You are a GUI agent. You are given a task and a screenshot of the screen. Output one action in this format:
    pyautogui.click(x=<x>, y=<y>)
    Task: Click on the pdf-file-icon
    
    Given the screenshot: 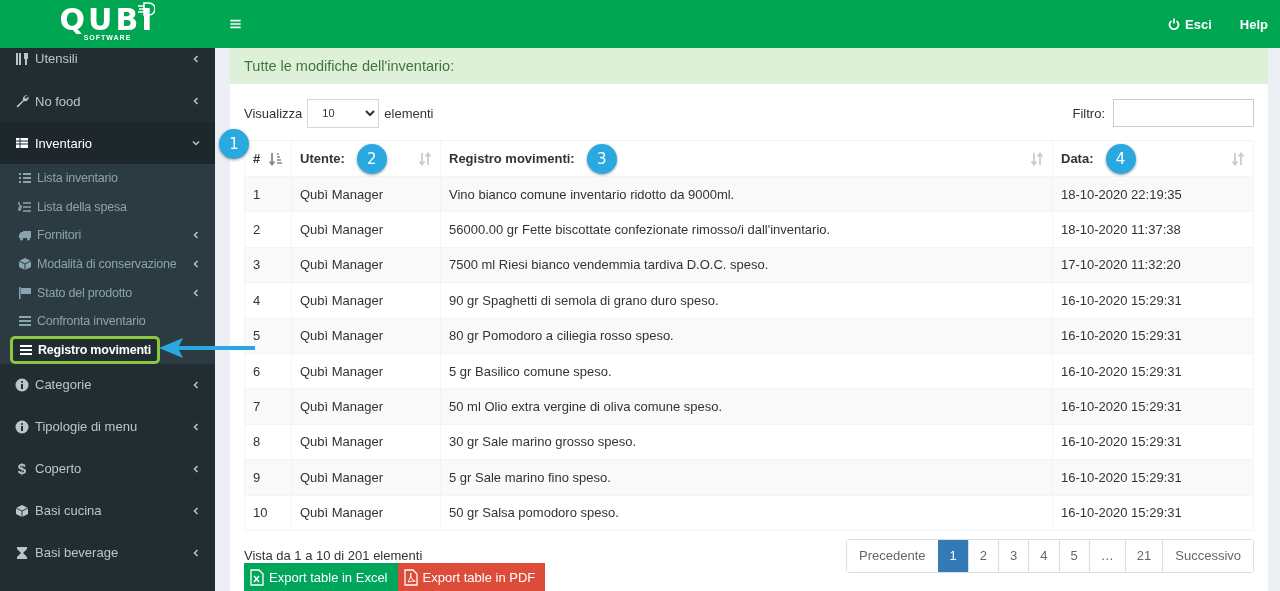 What is the action you would take?
    pyautogui.click(x=410, y=577)
    